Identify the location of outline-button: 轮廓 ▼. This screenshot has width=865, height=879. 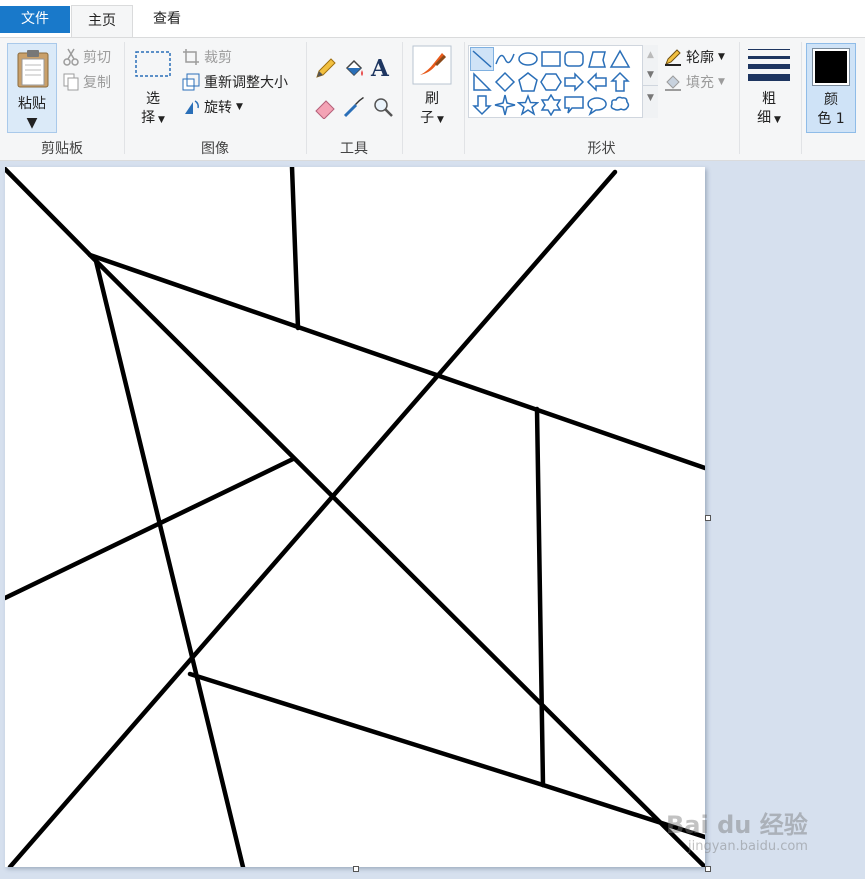
(694, 57).